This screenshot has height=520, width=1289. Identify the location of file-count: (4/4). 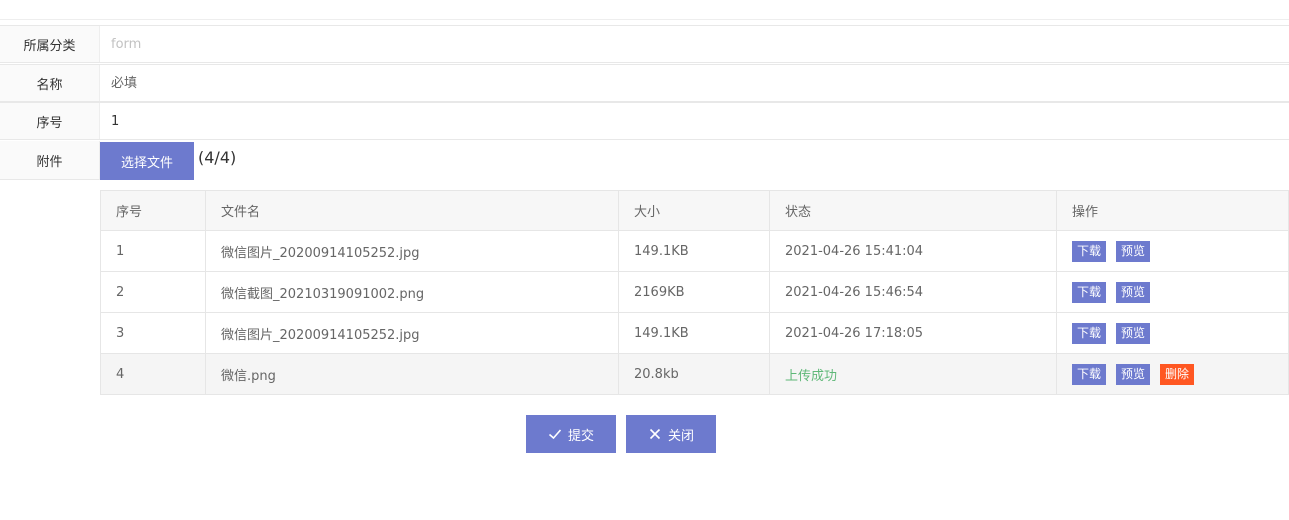
(217, 157).